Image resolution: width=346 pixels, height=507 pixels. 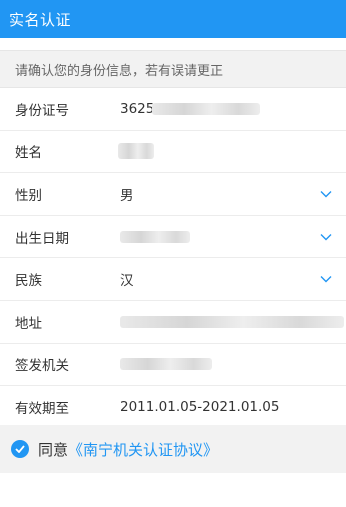 What do you see at coordinates (173, 279) in the screenshot?
I see `field-ethnicity: 民族 汉` at bounding box center [173, 279].